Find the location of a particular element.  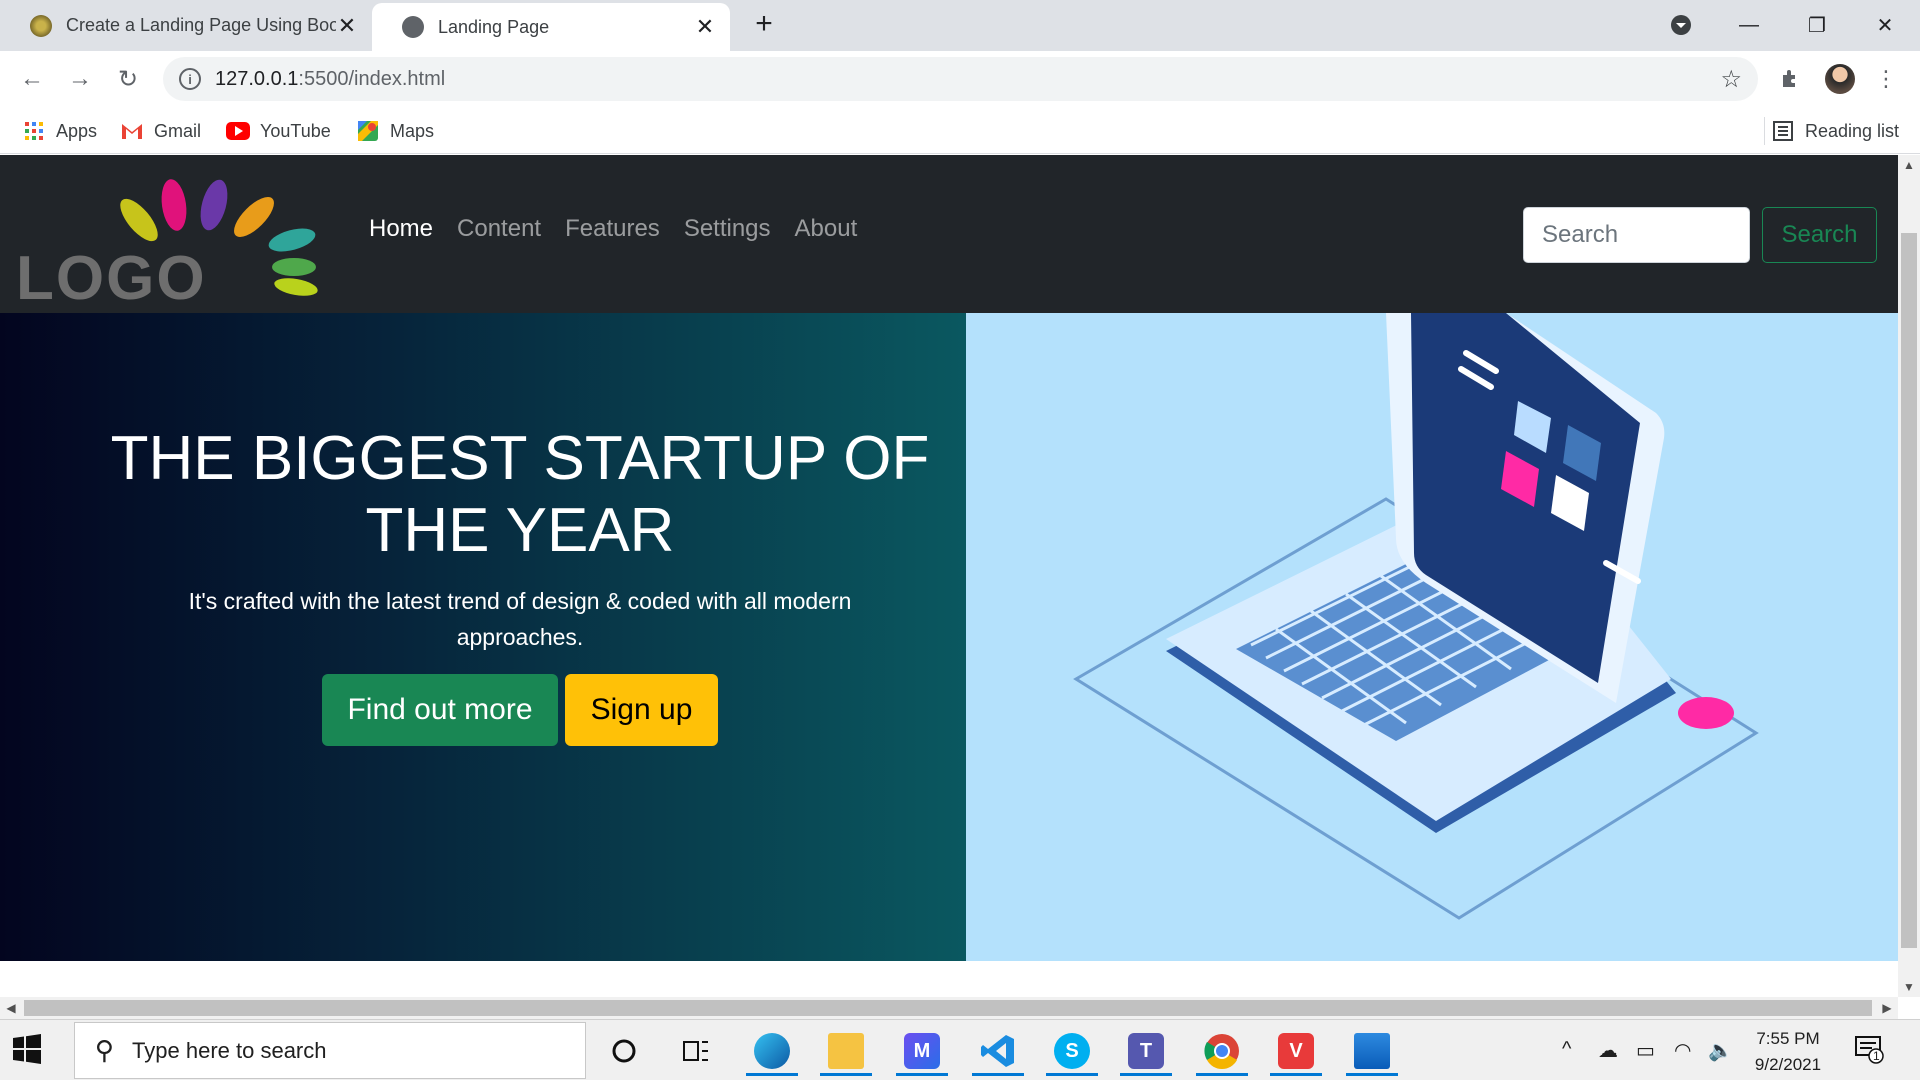

clock-date: 9/2/2021 is located at coordinates (1788, 1064).